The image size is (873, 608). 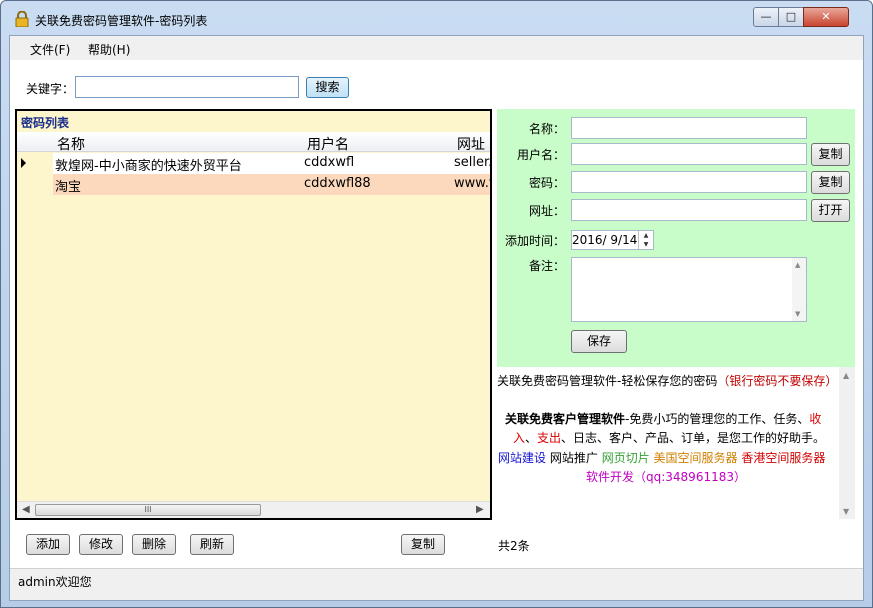 What do you see at coordinates (777, 381) in the screenshot?
I see `info-warning: （银行密码不要保存）` at bounding box center [777, 381].